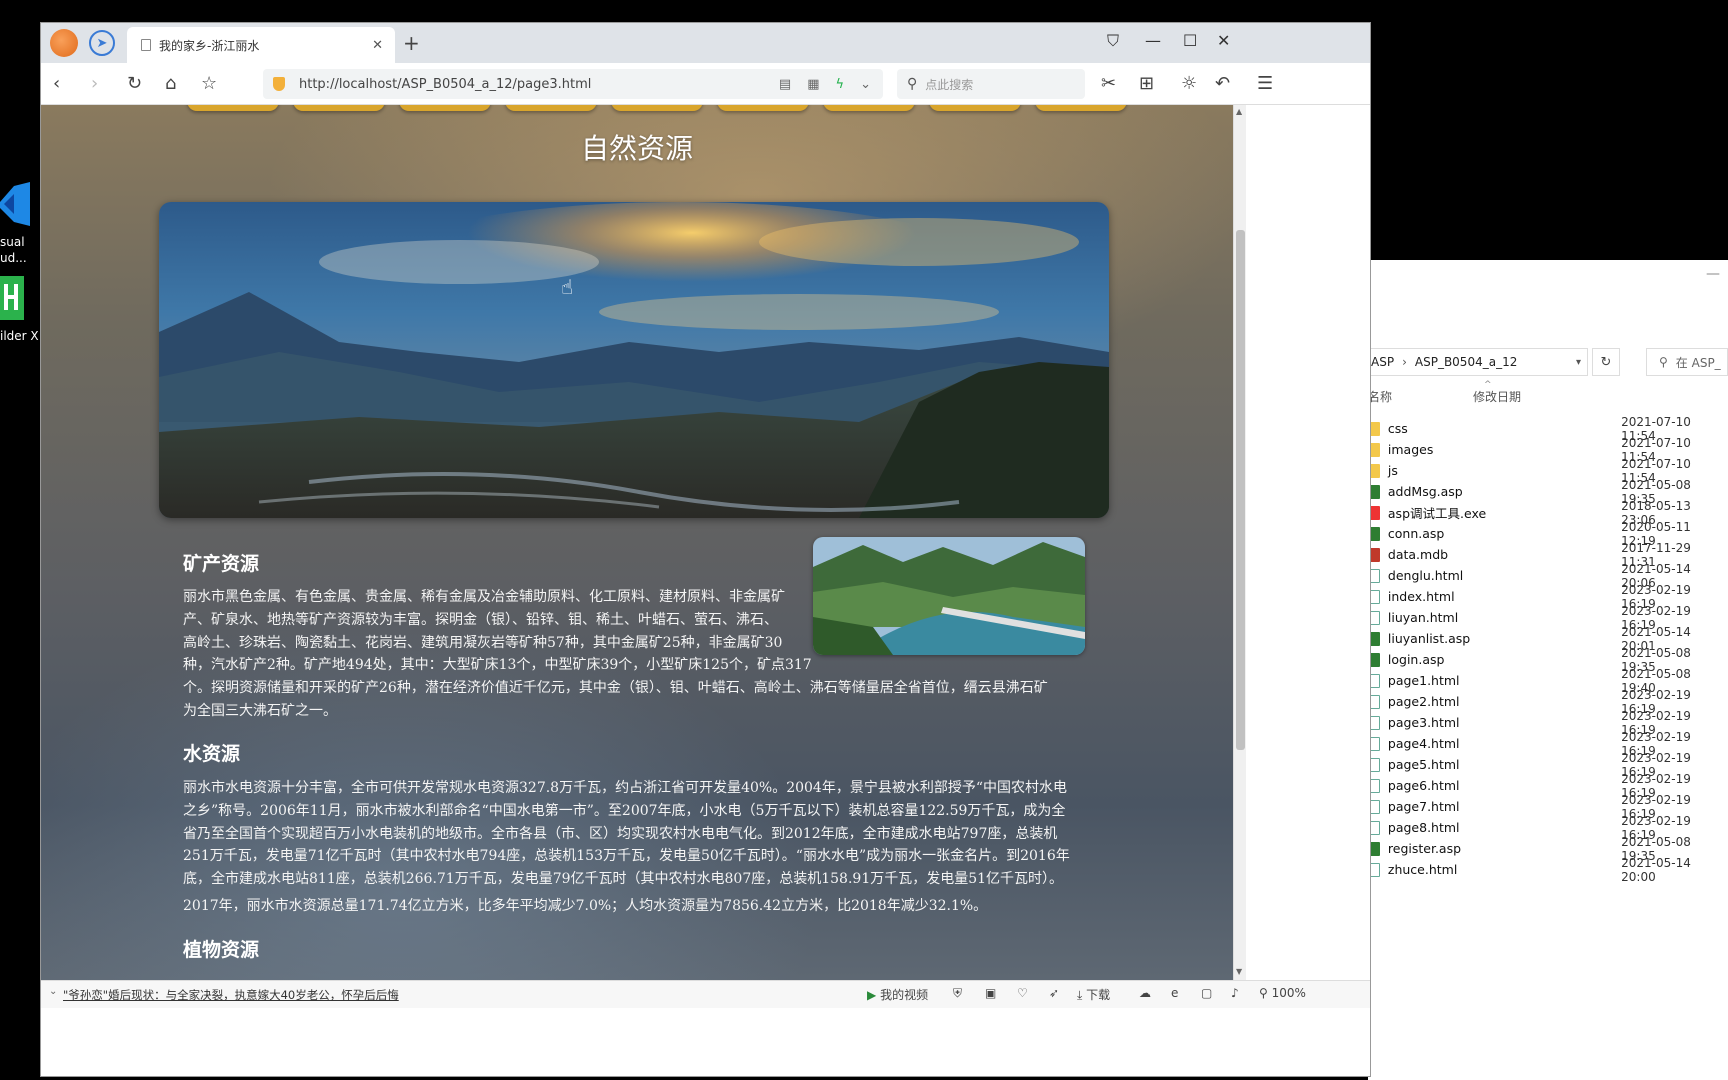  I want to click on zoom-level: 100%, so click(1288, 993).